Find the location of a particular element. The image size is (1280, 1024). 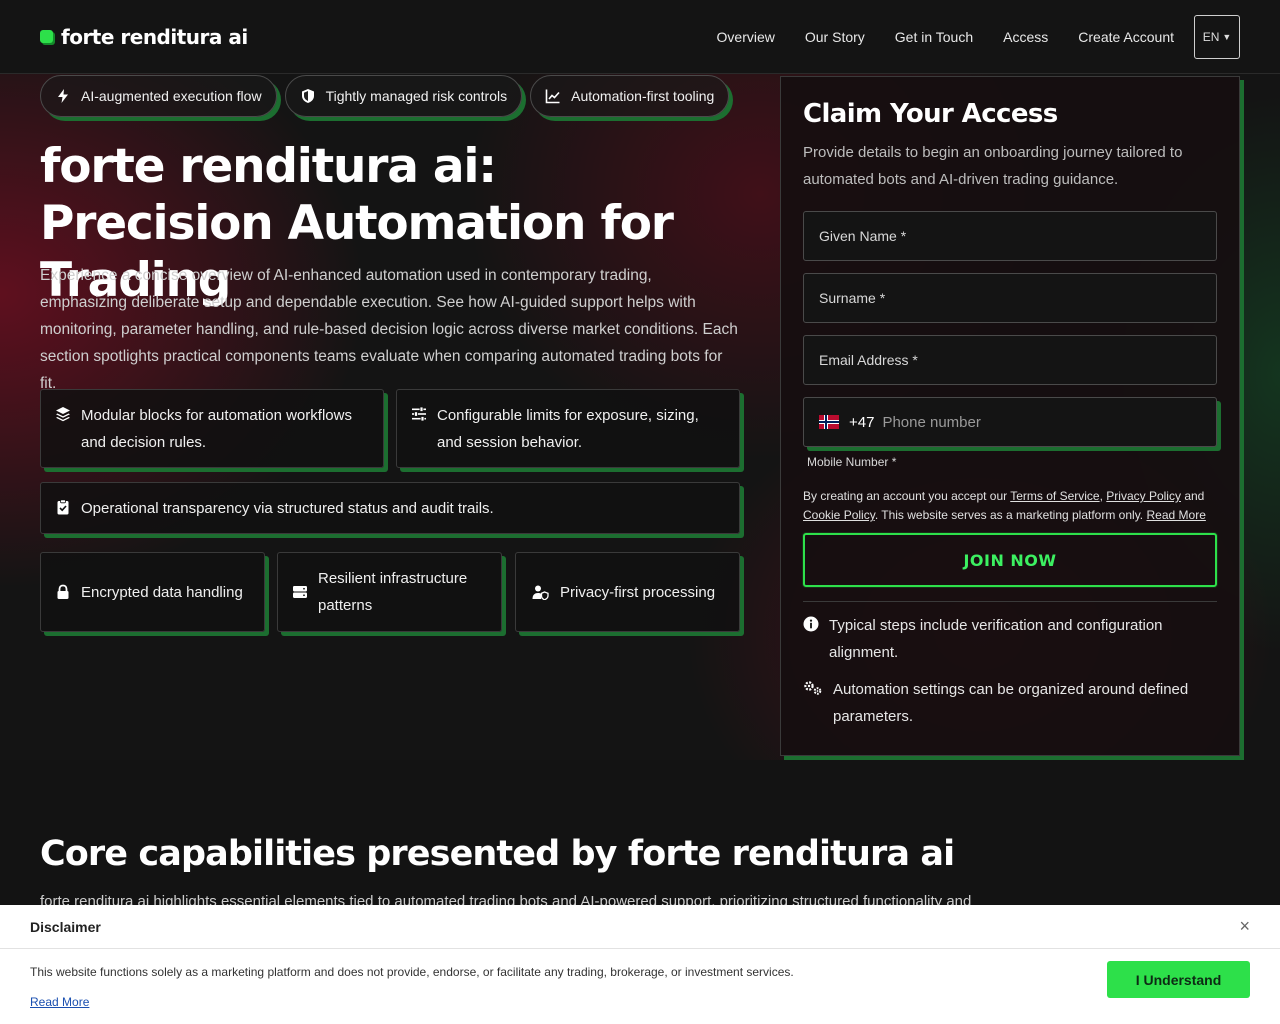

nav-overview: Overview is located at coordinates (746, 37).